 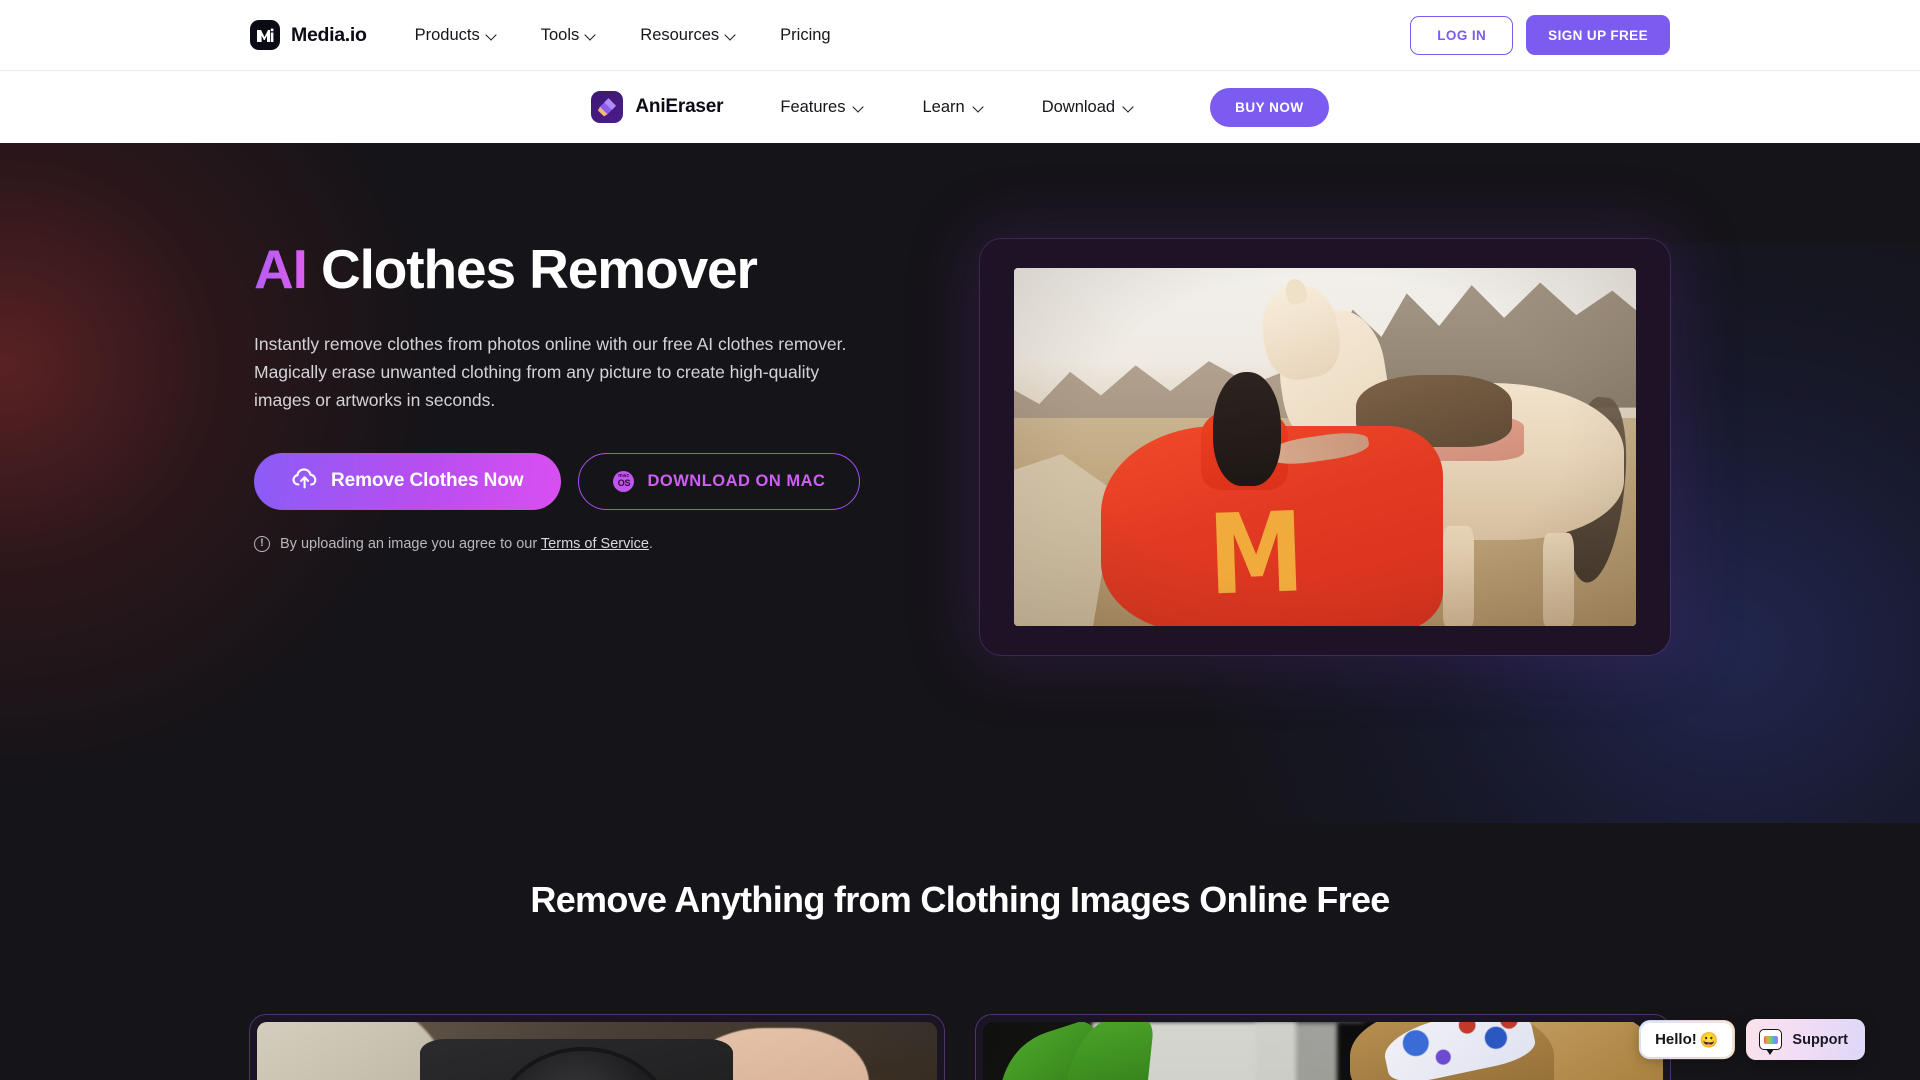 I want to click on support-button: Support, so click(x=1805, y=1039).